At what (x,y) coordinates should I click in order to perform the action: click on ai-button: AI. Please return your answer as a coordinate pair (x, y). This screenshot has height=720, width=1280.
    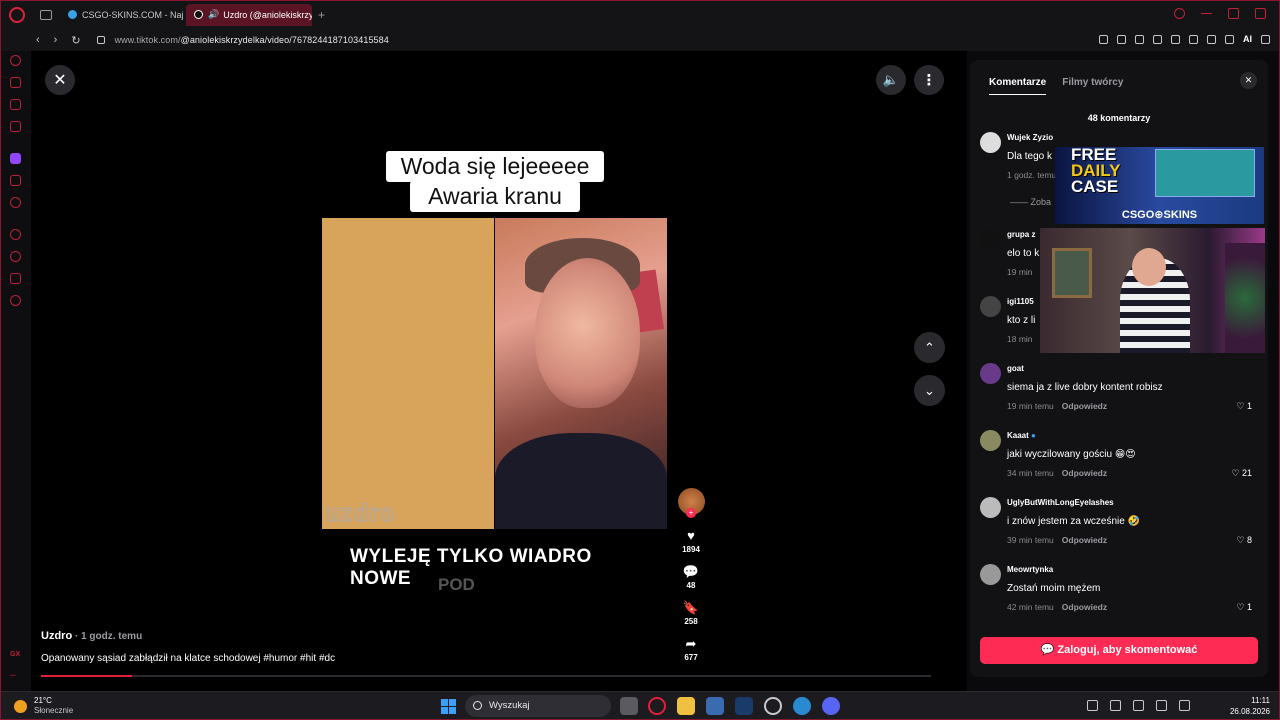
    Looking at the image, I should click on (1247, 39).